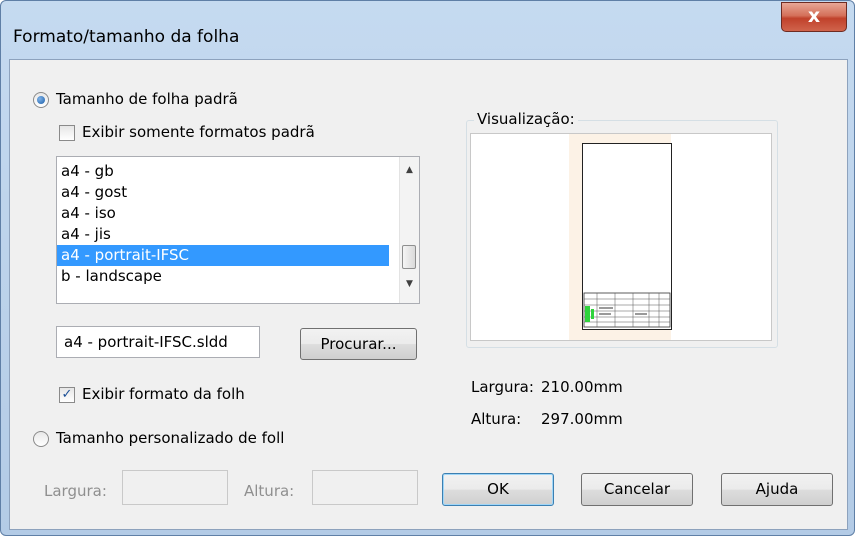 This screenshot has height=536, width=855. What do you see at coordinates (526, 119) in the screenshot?
I see `preview-group-label: Visualização:` at bounding box center [526, 119].